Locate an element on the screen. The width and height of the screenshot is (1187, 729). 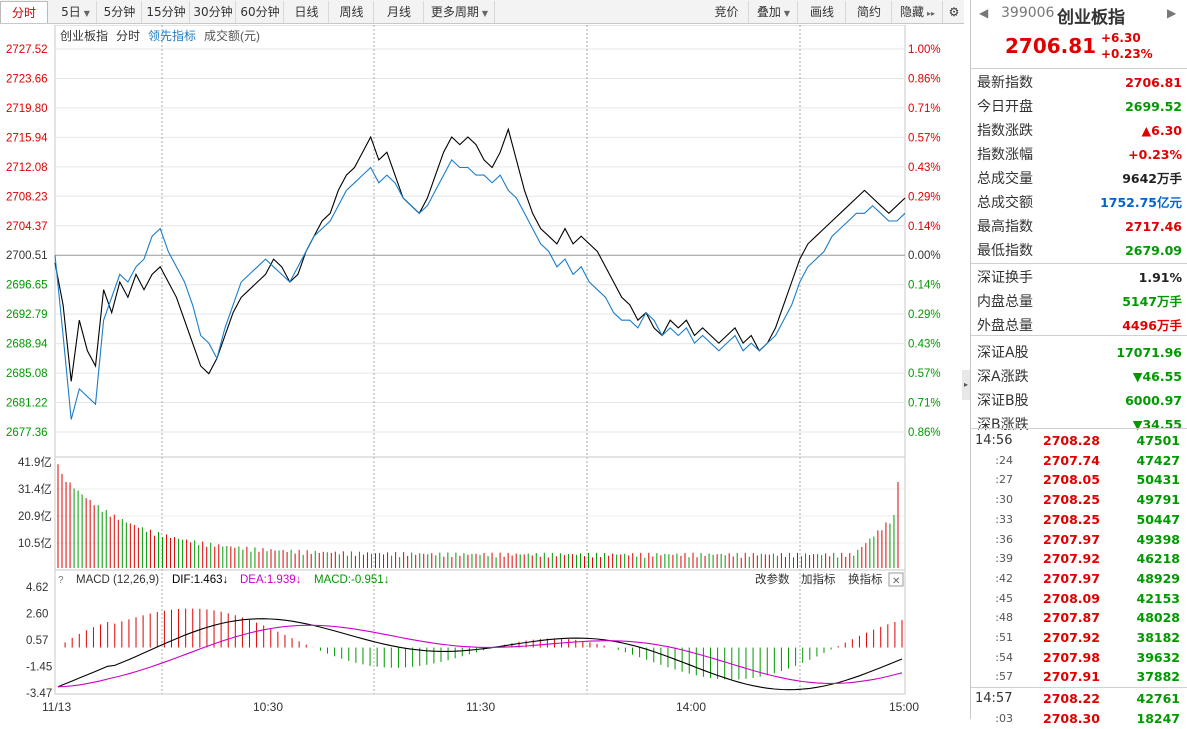
tab-label: 30分钟 is located at coordinates (213, 12).